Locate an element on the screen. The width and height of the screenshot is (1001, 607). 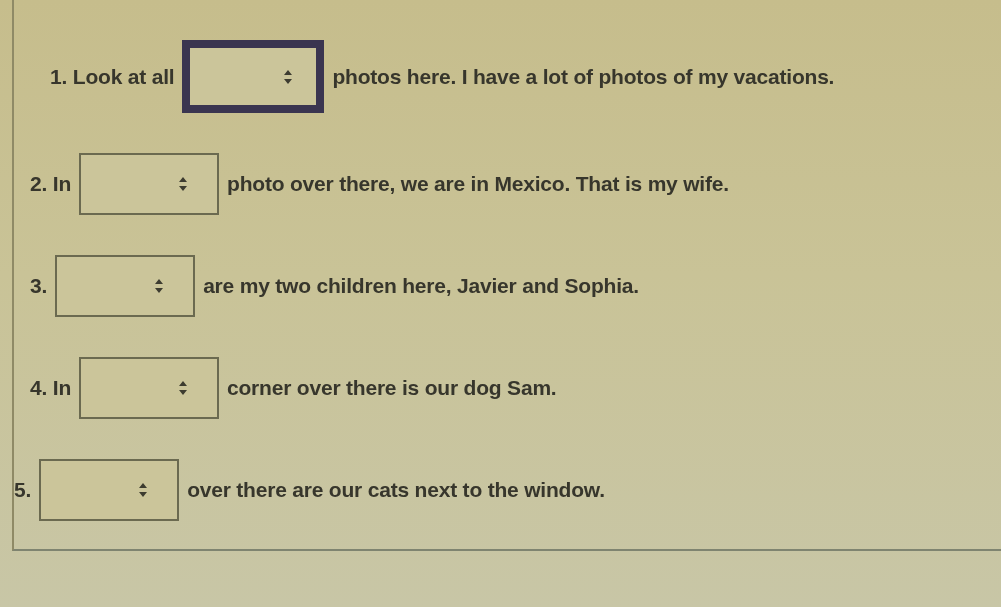
question-text: photo over there, we are in Mexico. That is my wife. is located at coordinates (478, 184).